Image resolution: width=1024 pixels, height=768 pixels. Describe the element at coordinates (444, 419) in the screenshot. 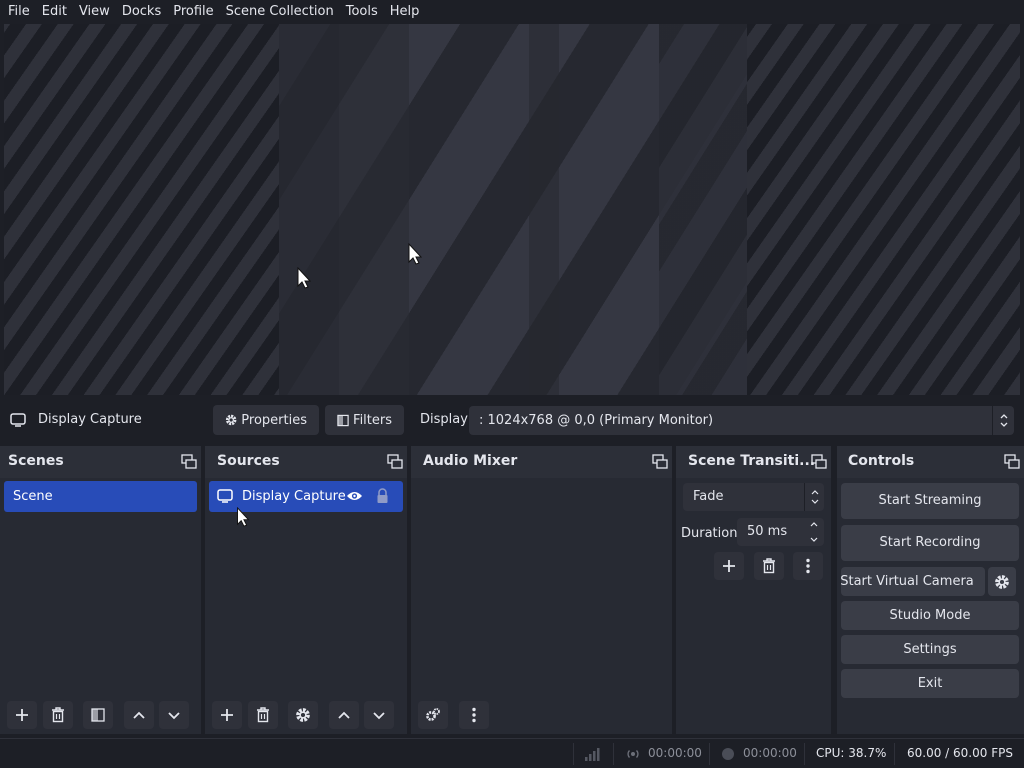

I see `display-label: Display` at that location.